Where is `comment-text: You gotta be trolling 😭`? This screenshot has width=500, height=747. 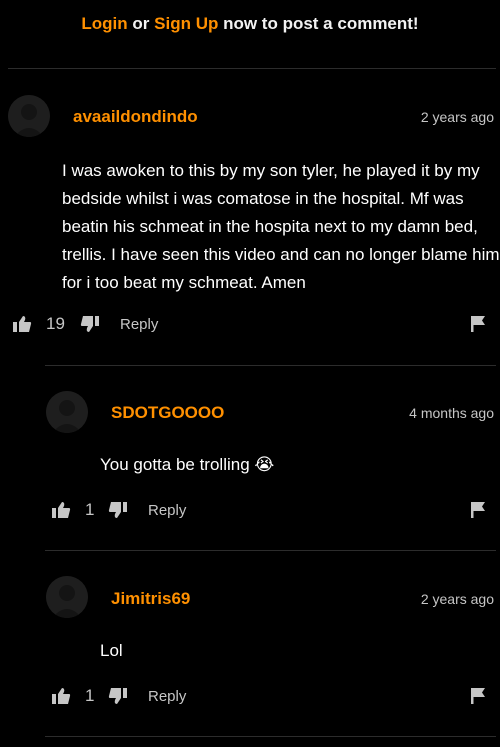 comment-text: You gotta be trolling 😭 is located at coordinates (187, 464).